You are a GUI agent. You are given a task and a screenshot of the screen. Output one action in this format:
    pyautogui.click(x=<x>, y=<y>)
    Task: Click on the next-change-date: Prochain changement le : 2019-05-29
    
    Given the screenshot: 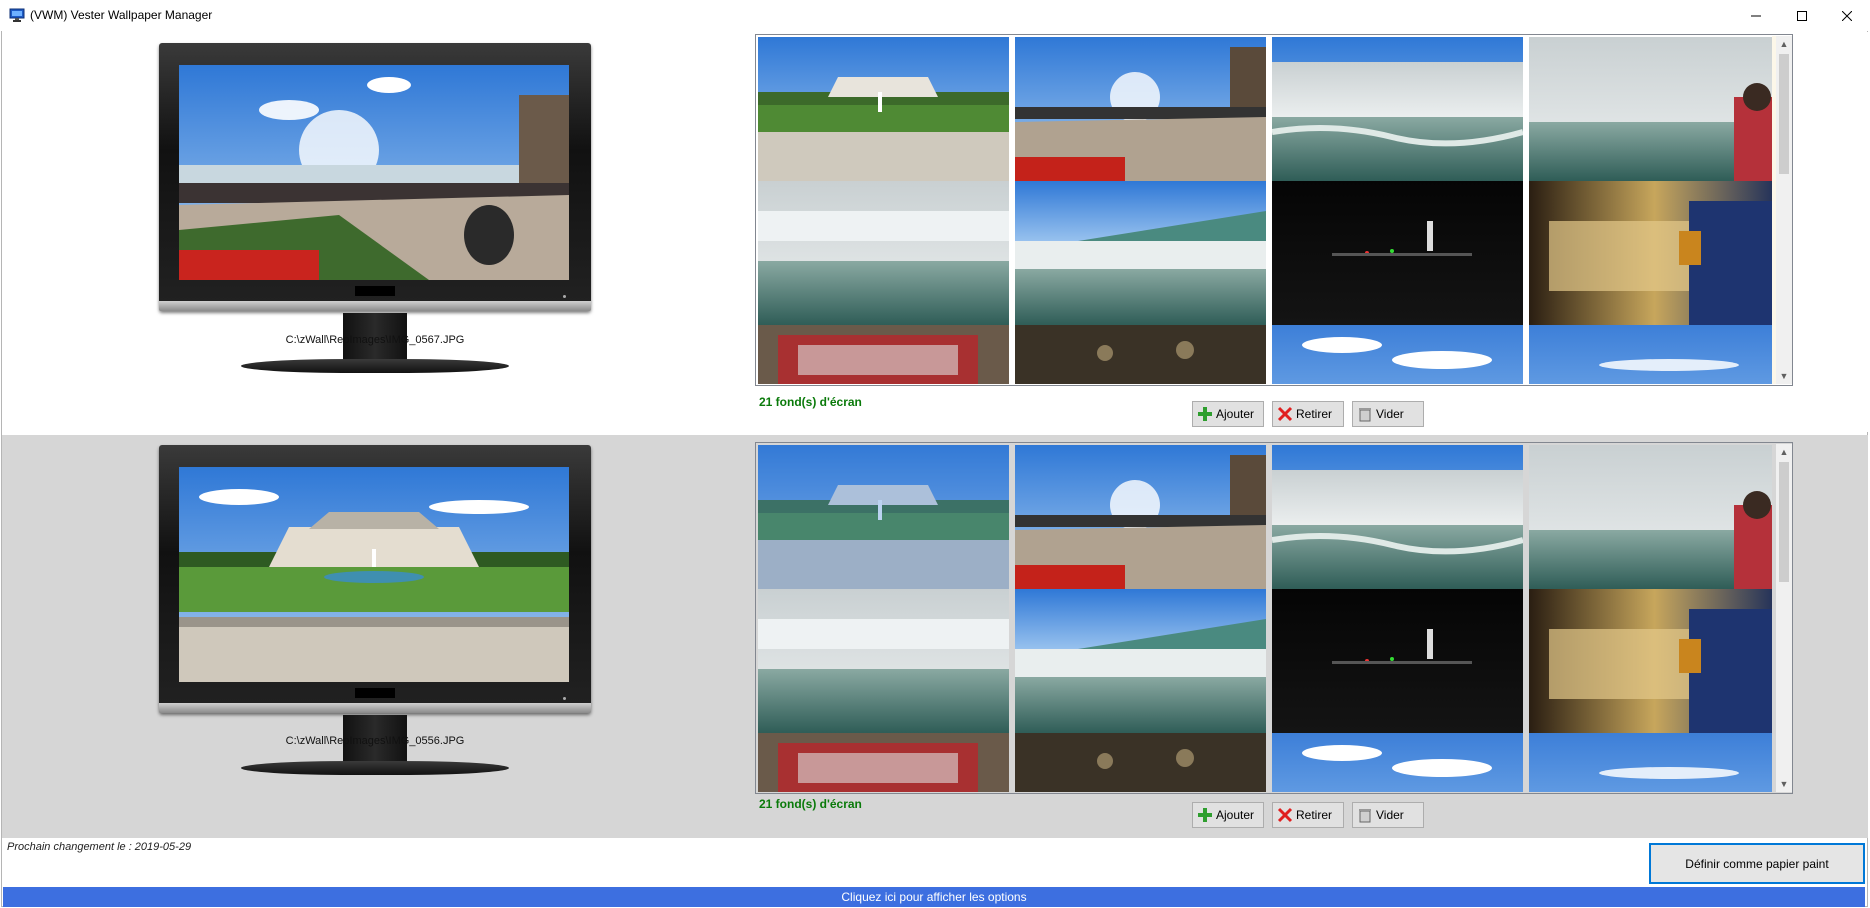 What is the action you would take?
    pyautogui.click(x=99, y=847)
    